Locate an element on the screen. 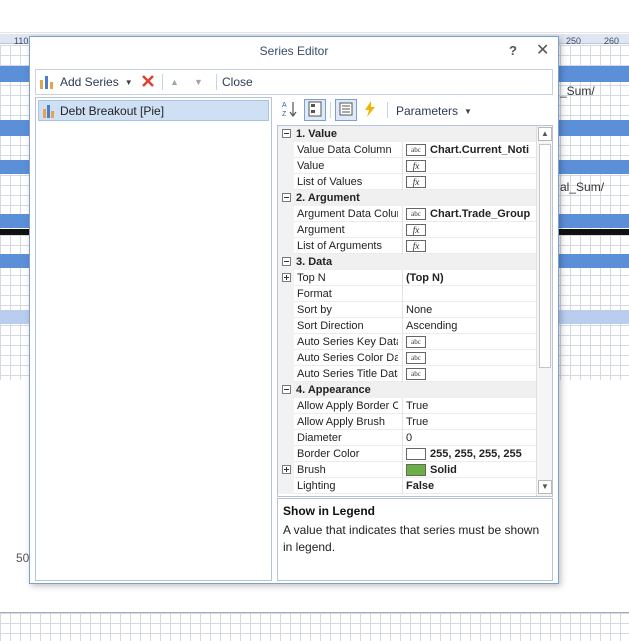 The width and height of the screenshot is (629, 641). property-row: Allow Apply Brush True is located at coordinates (407, 422).